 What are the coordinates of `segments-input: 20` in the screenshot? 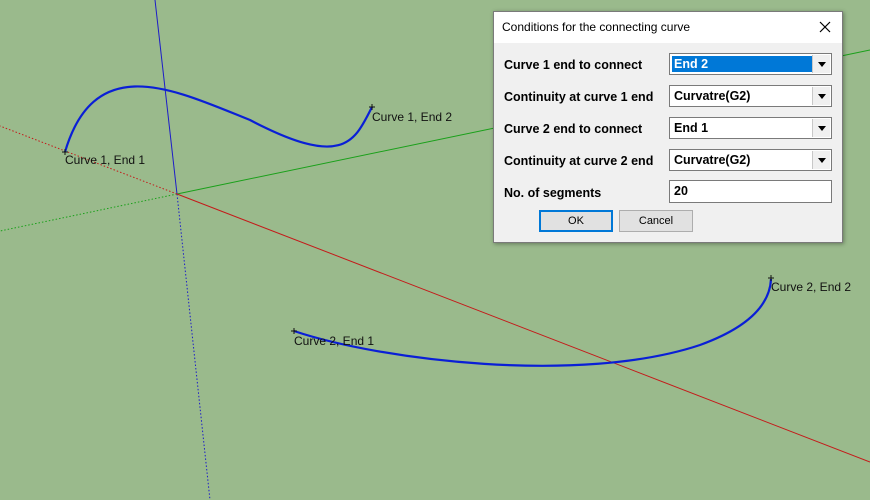 It's located at (750, 191).